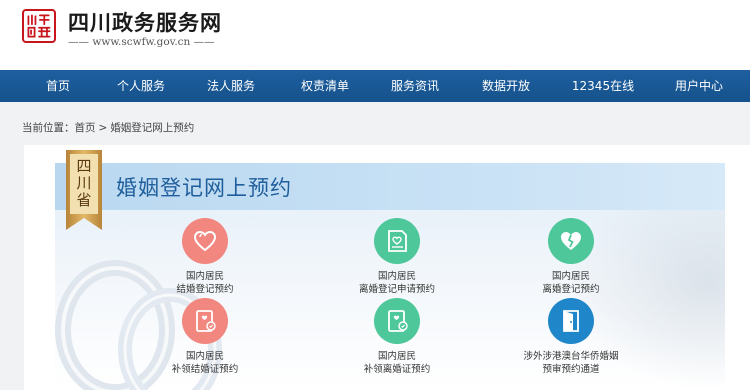 This screenshot has width=750, height=390. What do you see at coordinates (205, 369) in the screenshot?
I see `service-label-line2: 补领结婚证预约` at bounding box center [205, 369].